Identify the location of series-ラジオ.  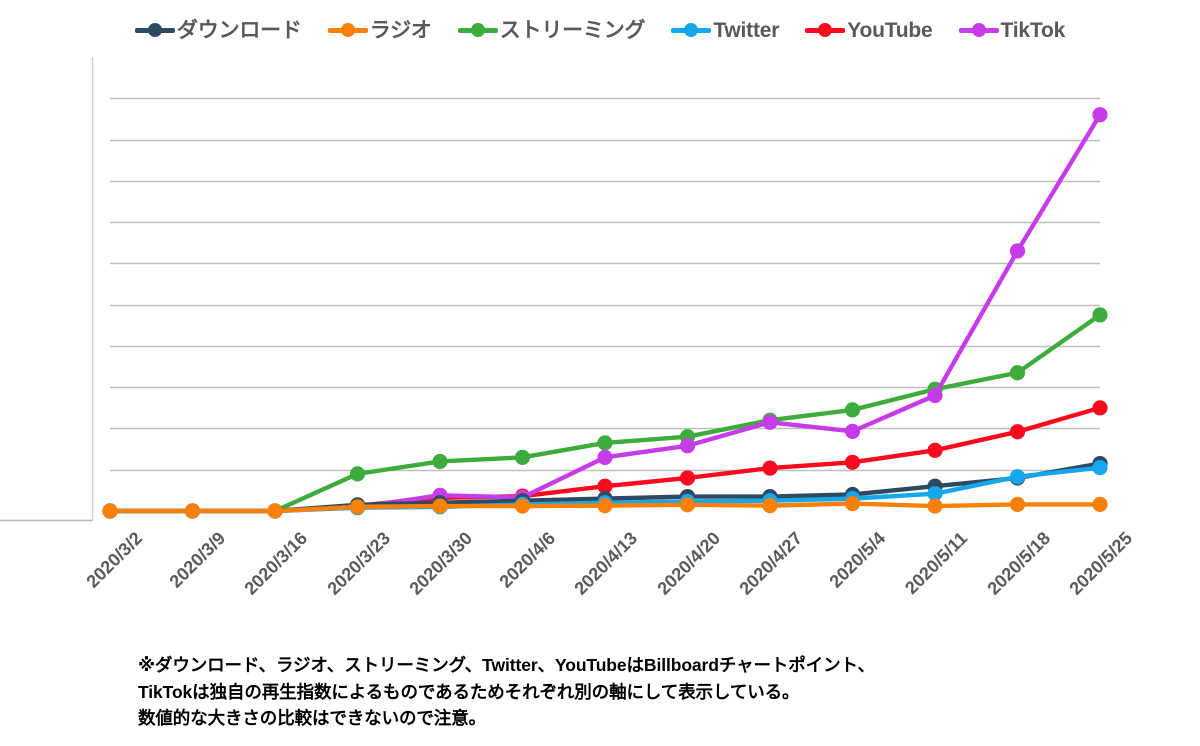
(605, 507).